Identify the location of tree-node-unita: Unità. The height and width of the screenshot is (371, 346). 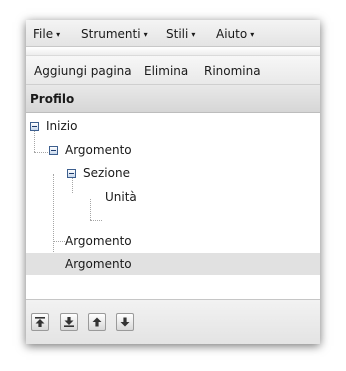
(173, 197).